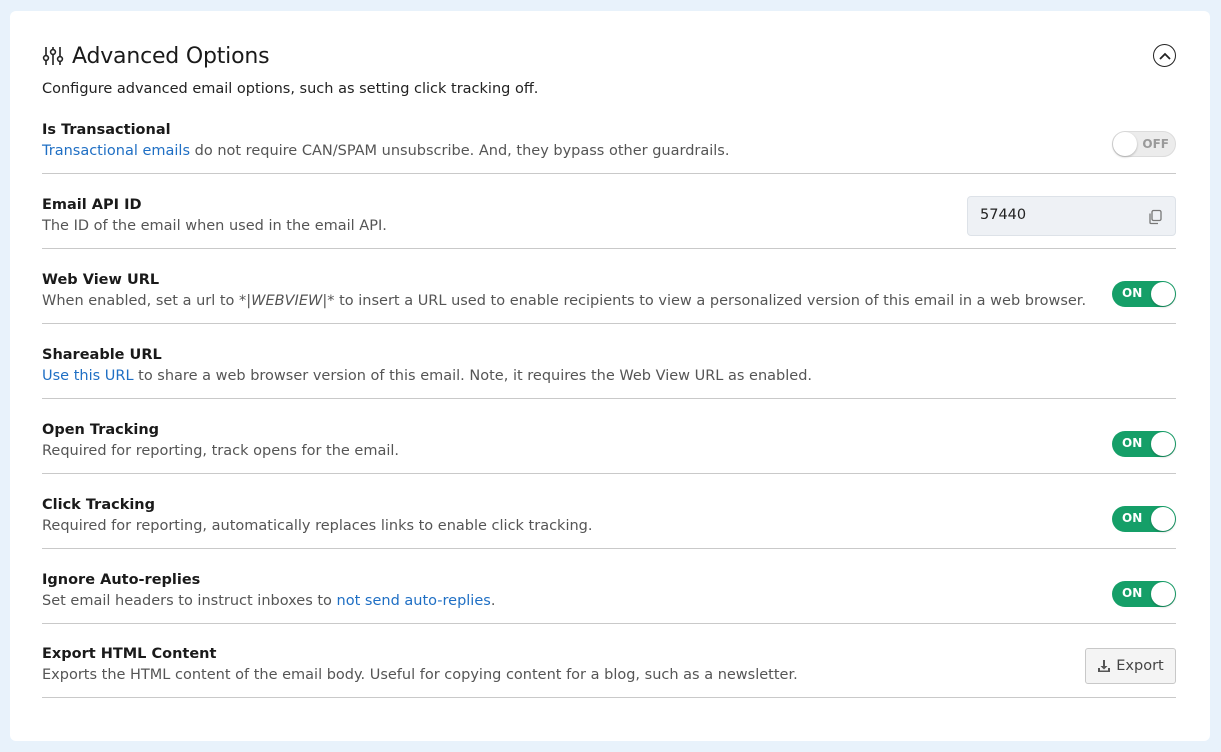 This screenshot has height=752, width=1221. What do you see at coordinates (287, 301) in the screenshot?
I see `webview-merge-tag: *|WEBVIEW|*` at bounding box center [287, 301].